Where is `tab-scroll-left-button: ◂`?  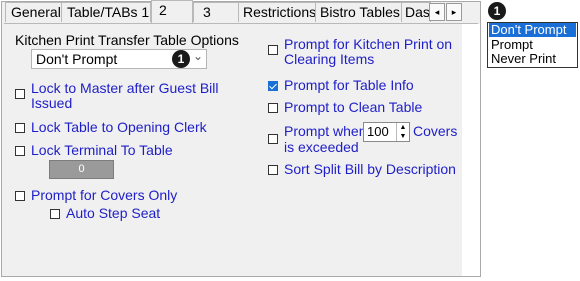
tab-scroll-left-button: ◂ is located at coordinates (437, 12).